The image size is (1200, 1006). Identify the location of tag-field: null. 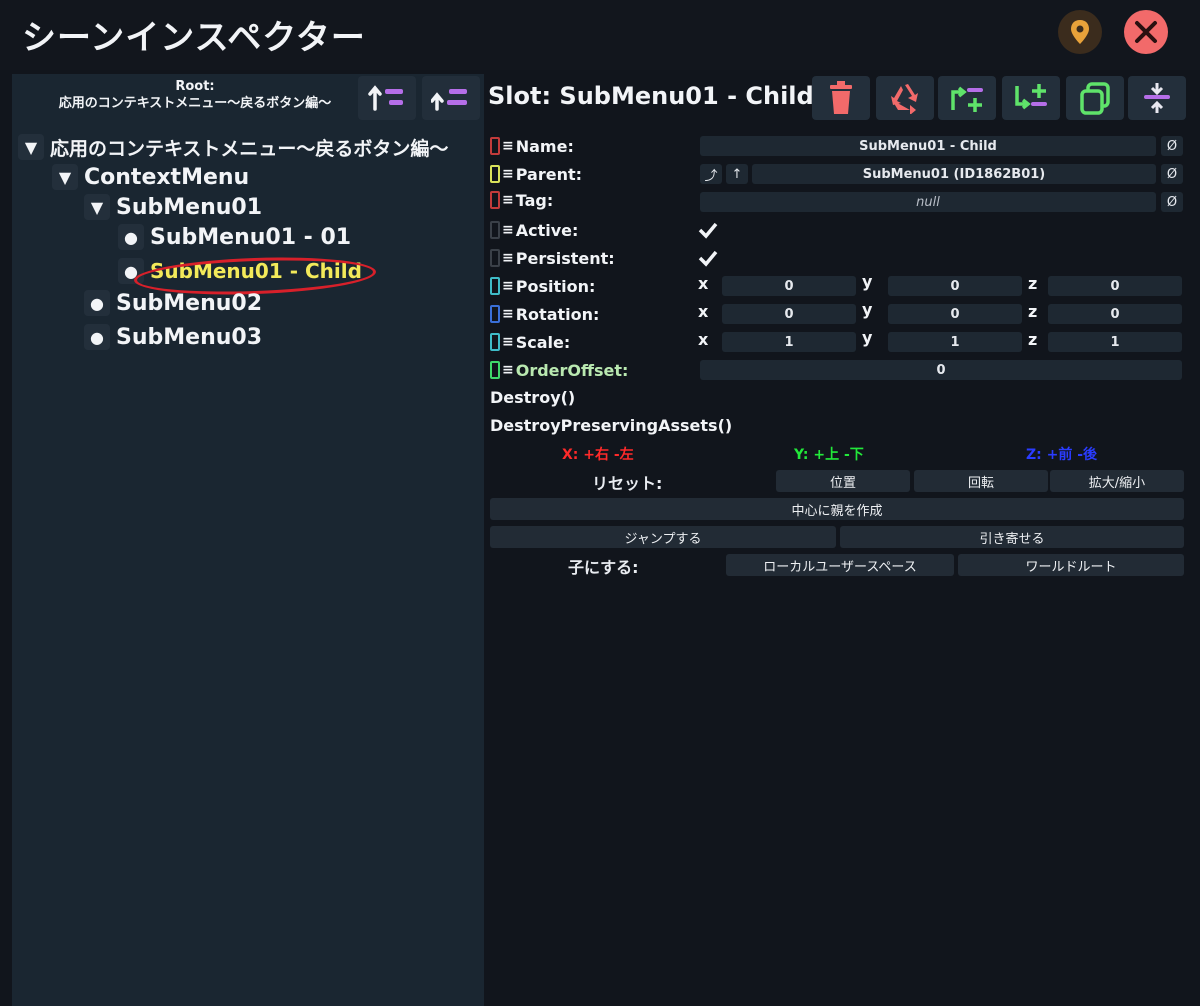
(928, 202).